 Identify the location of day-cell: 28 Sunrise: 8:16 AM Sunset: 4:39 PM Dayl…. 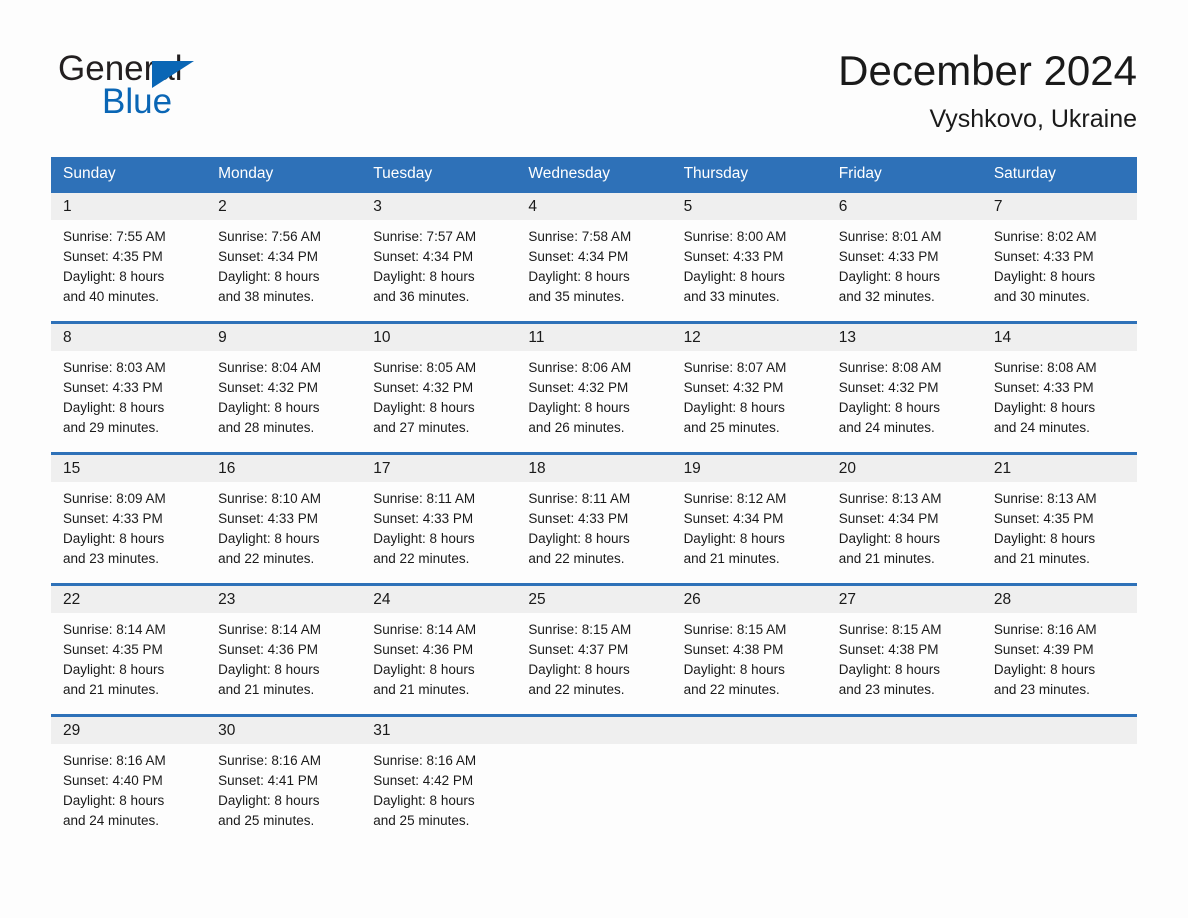
(1059, 650).